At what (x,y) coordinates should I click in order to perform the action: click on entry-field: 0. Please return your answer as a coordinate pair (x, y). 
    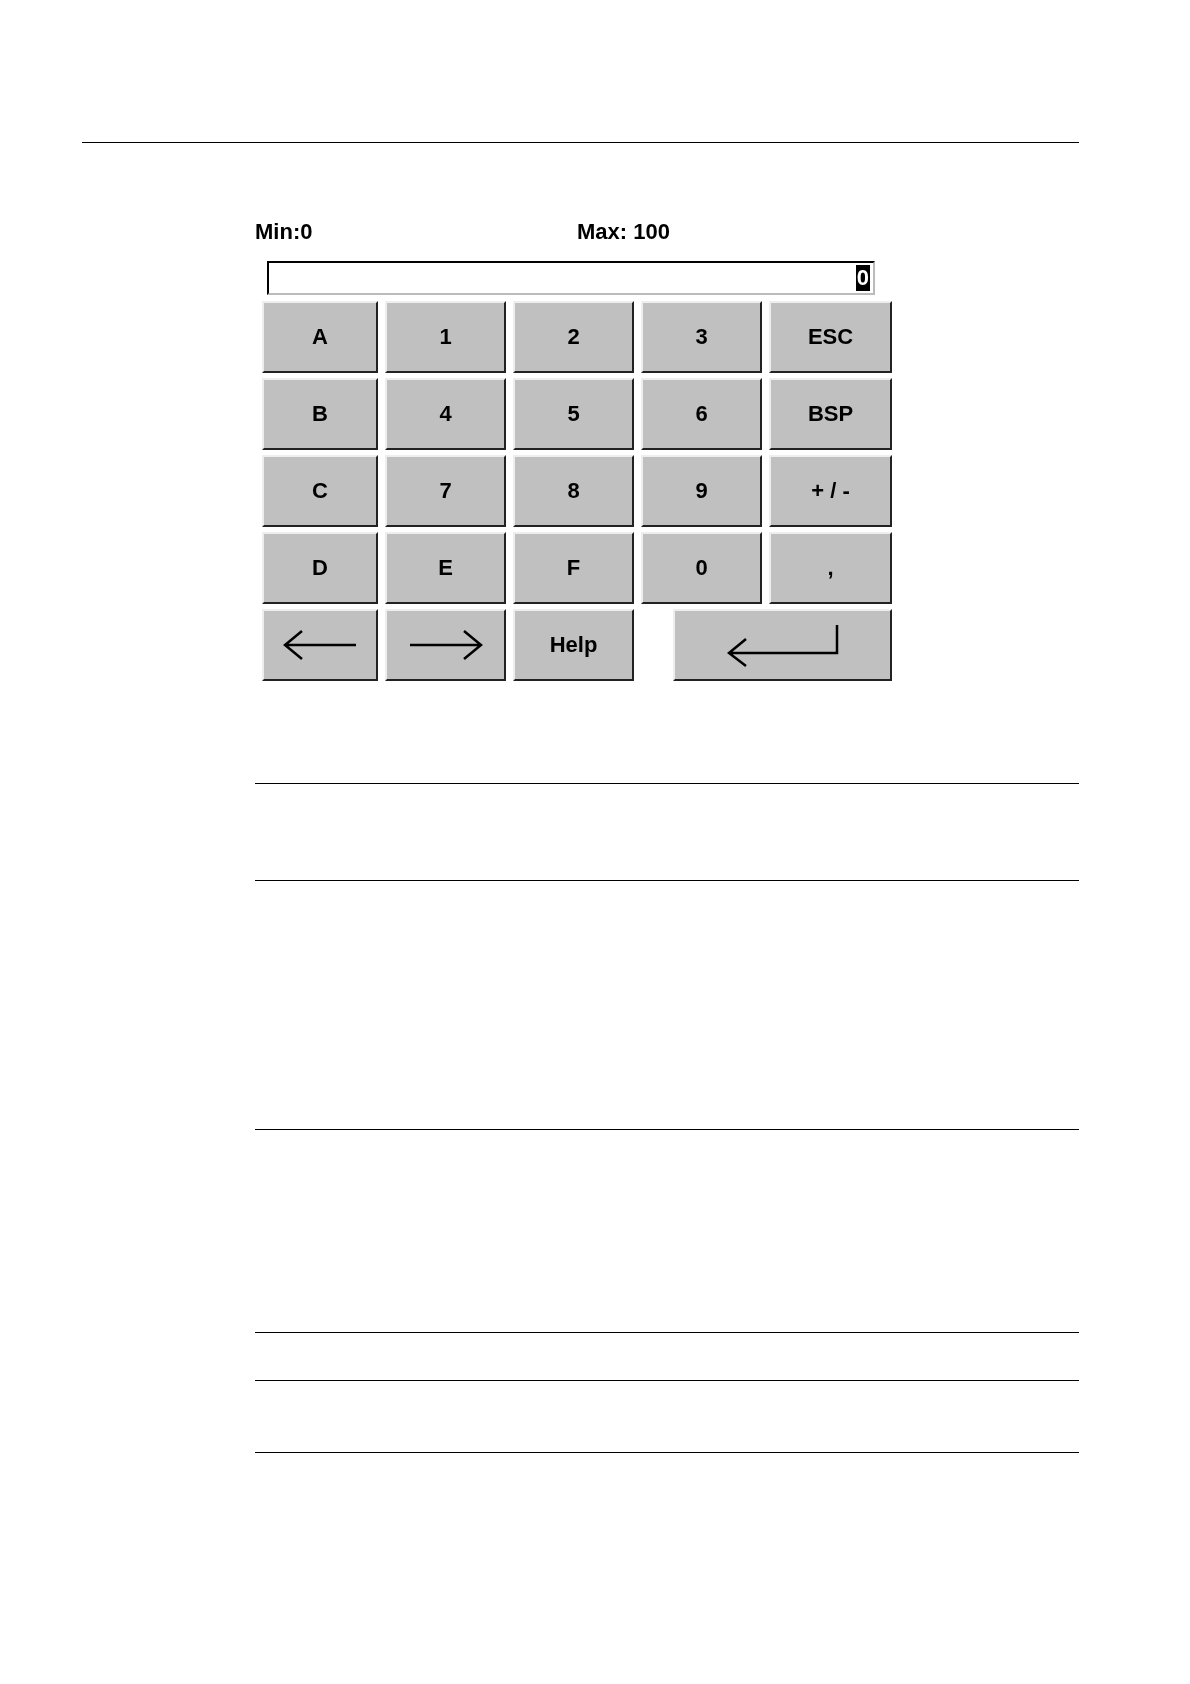
    Looking at the image, I should click on (571, 278).